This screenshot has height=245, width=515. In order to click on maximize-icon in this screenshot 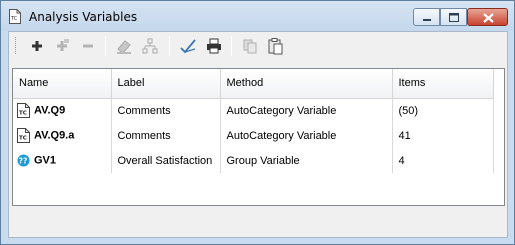, I will do `click(454, 17)`.